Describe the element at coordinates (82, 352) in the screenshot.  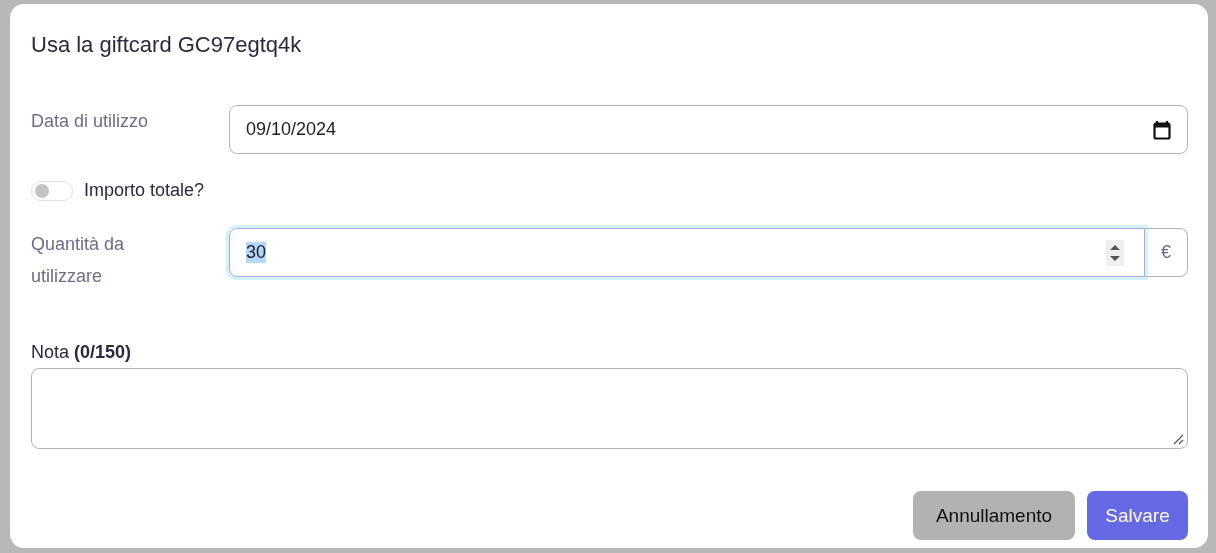
I see `note-label: Nota (0/150)` at that location.